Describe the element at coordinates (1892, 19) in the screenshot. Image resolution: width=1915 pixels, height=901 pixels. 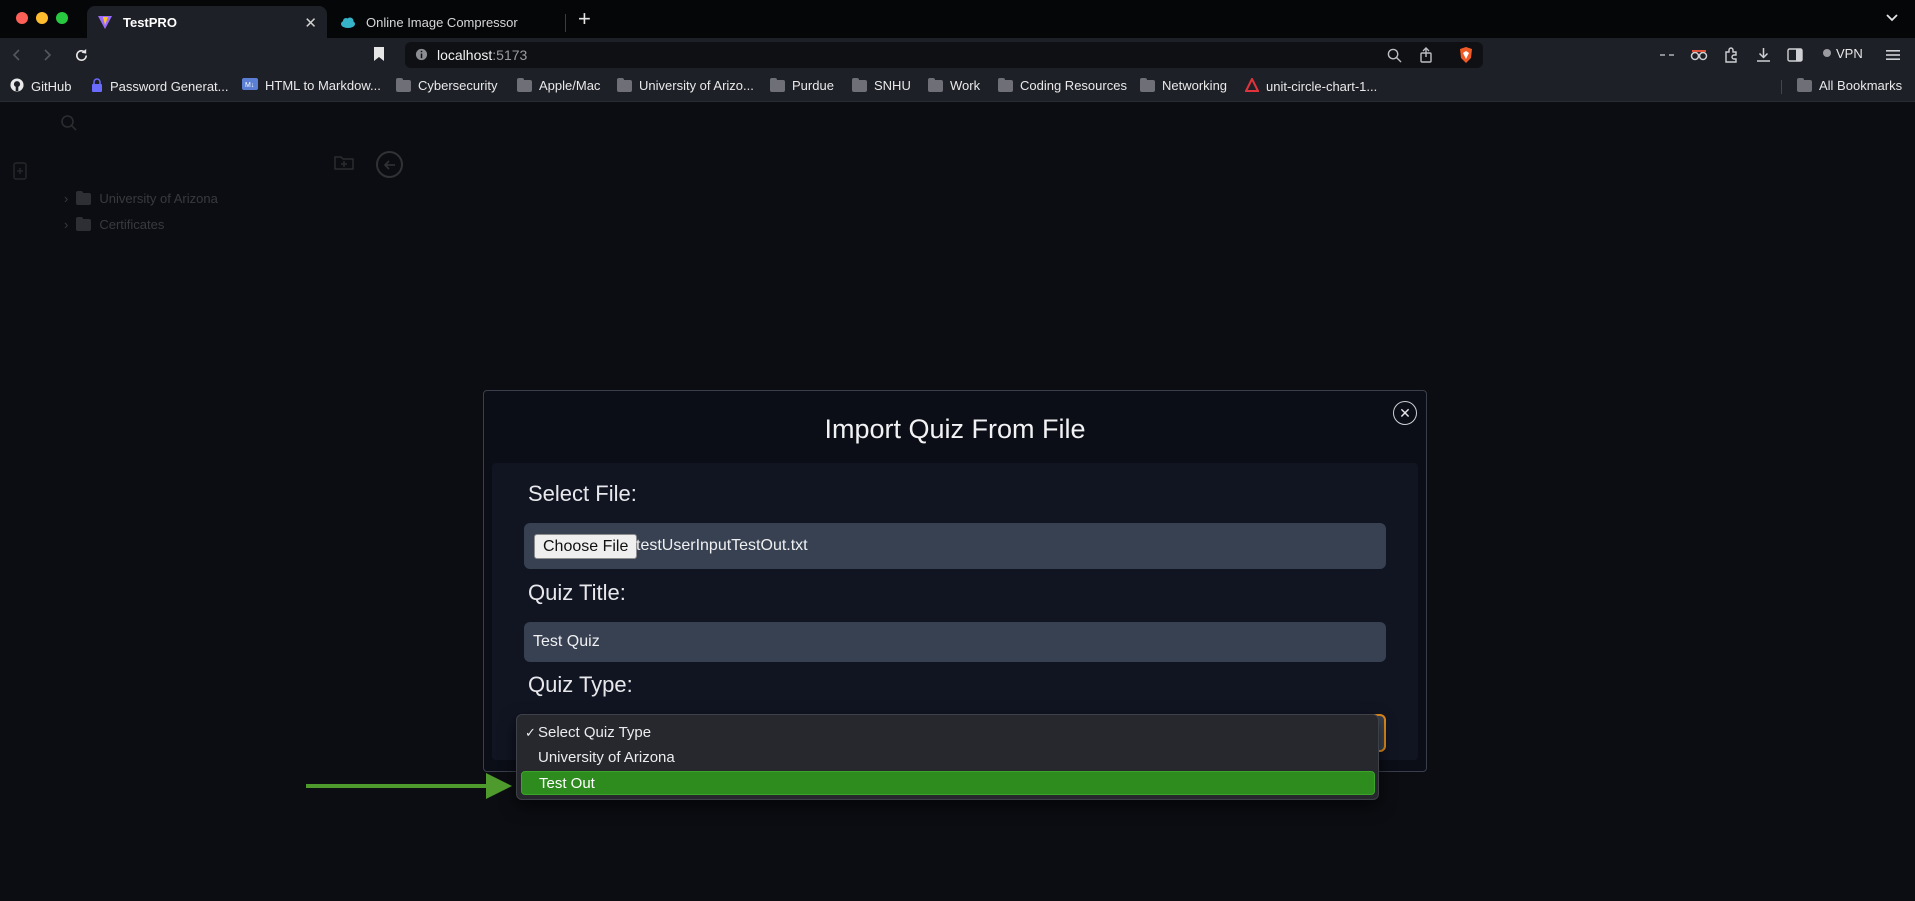
I see `chevron-down-icon` at that location.